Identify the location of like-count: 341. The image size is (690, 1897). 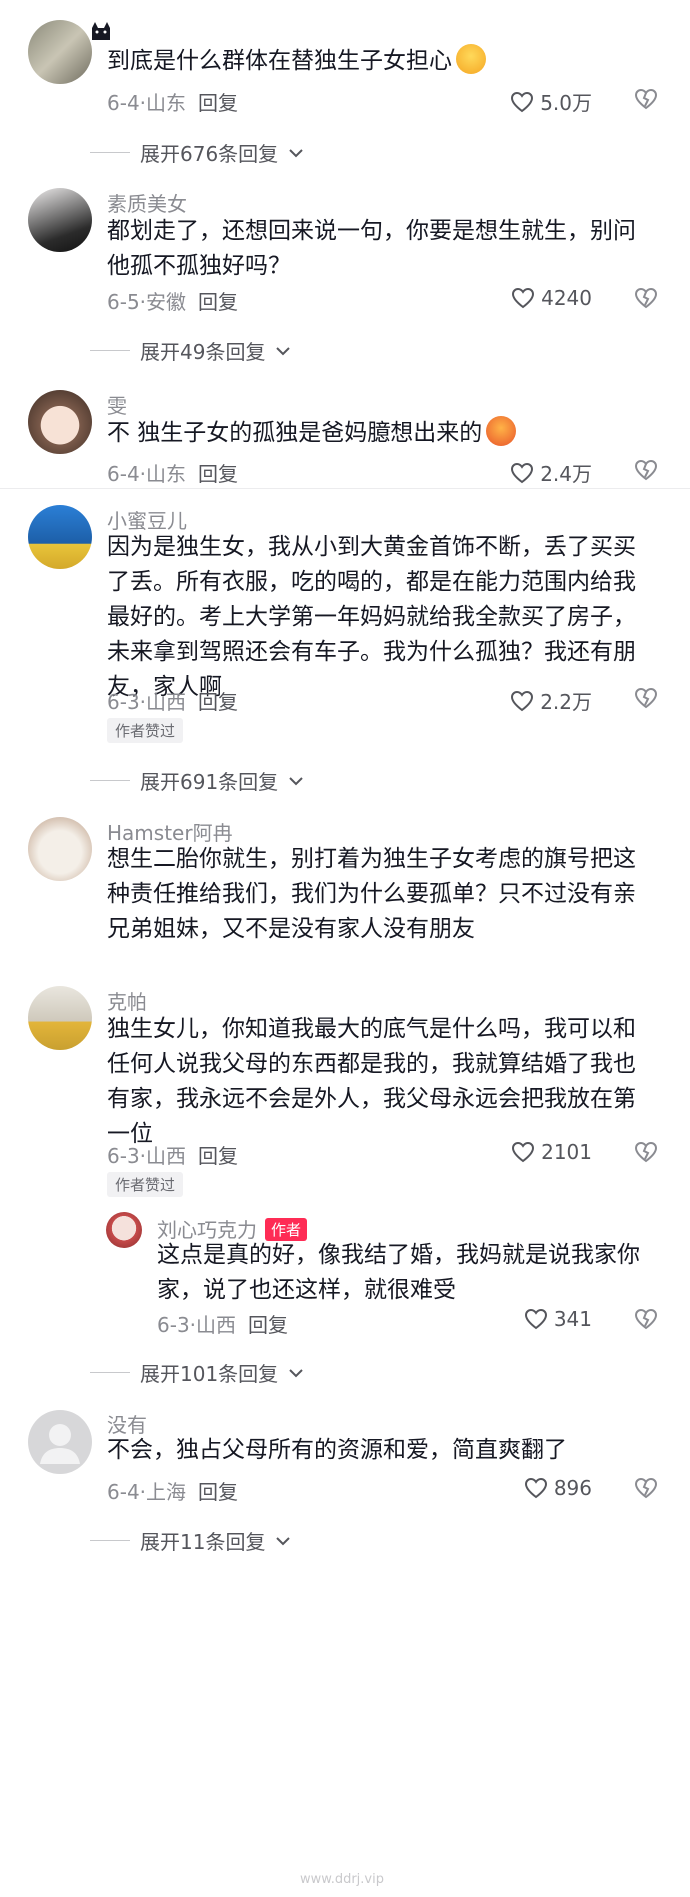
(572, 1319).